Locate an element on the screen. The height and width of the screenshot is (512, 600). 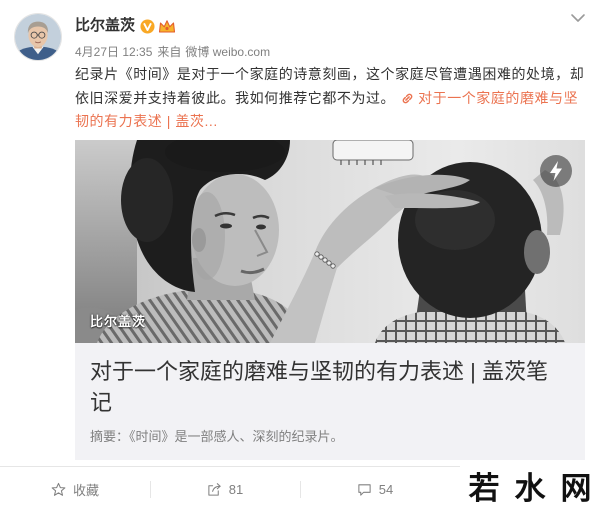
bill-gates-avatar is located at coordinates (38, 37).